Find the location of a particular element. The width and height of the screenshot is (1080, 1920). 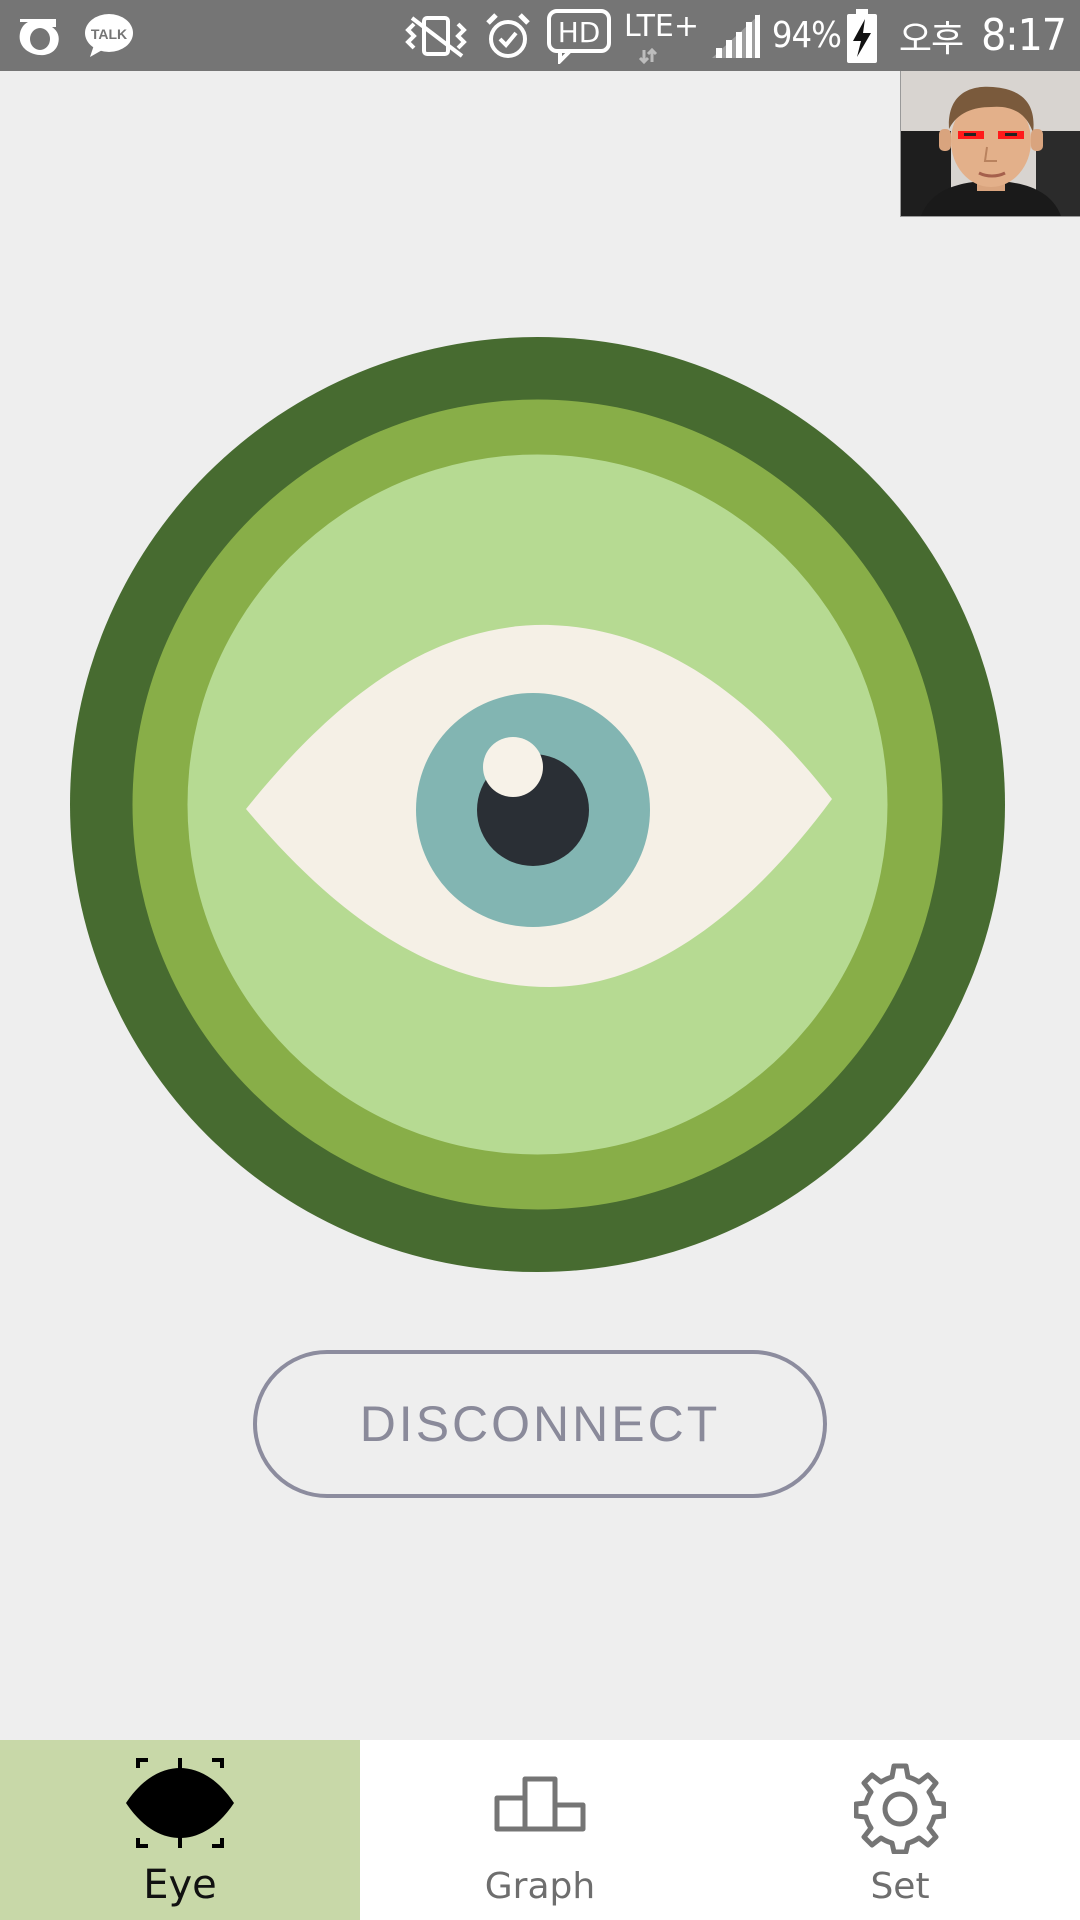

battery-charging-icon is located at coordinates (861, 35).